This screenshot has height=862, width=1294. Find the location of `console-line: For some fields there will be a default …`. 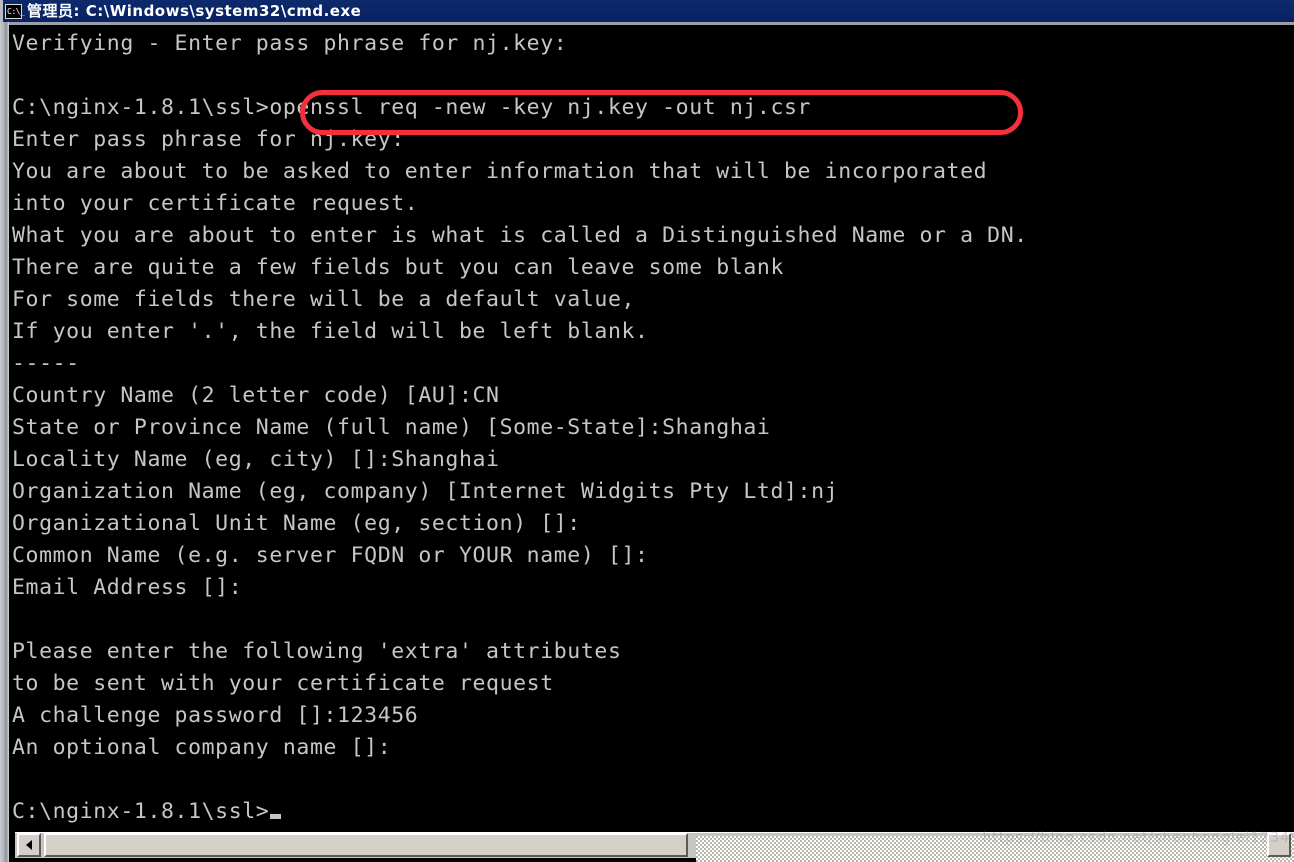

console-line: For some fields there will be a default … is located at coordinates (324, 299).